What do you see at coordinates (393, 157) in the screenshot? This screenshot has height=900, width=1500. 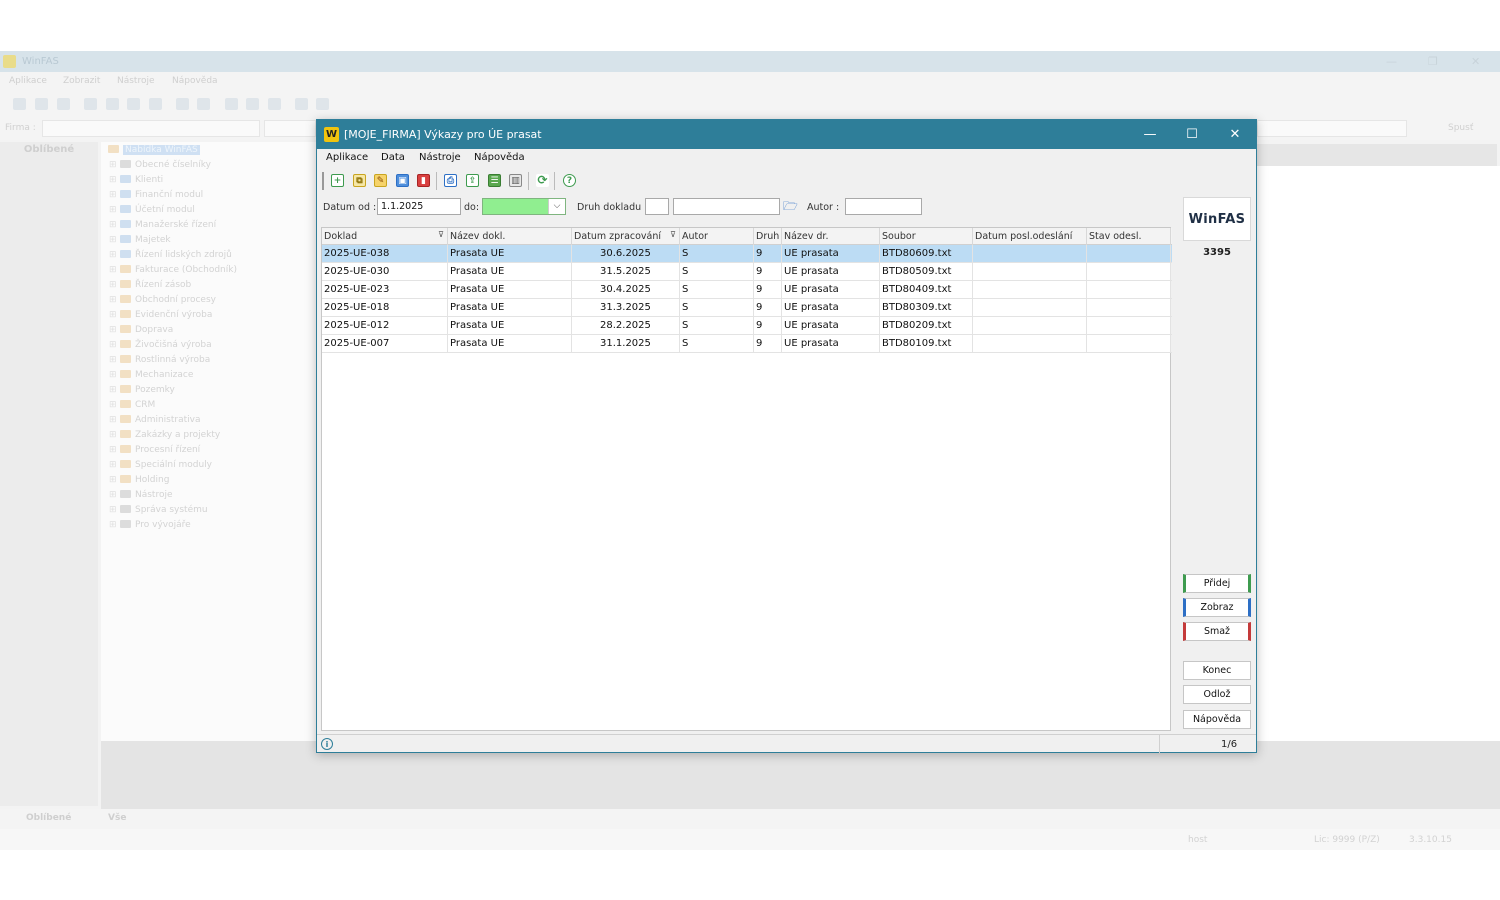 I see `menu-data: Data` at bounding box center [393, 157].